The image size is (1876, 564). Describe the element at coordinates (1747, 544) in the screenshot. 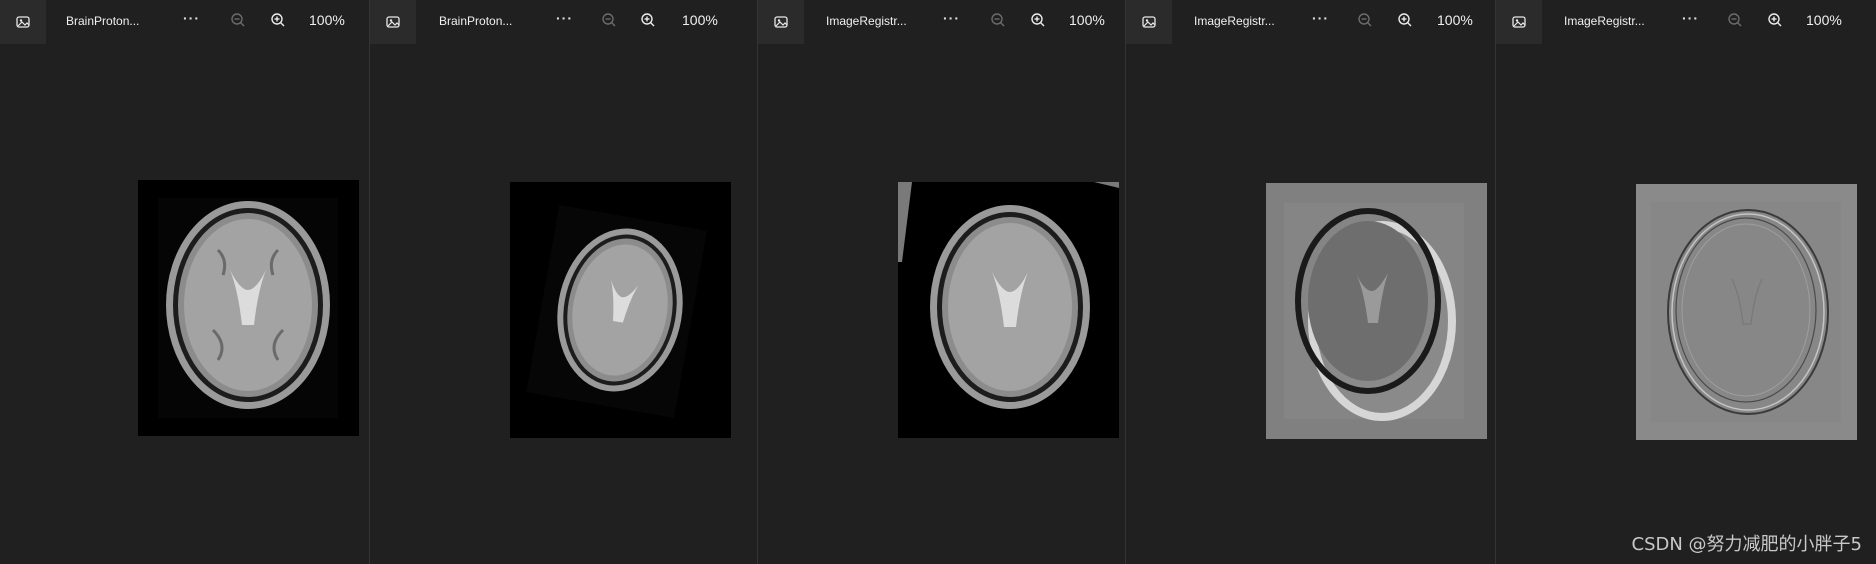

I see `watermark: CSDN @努力减肥的小胖子5` at that location.